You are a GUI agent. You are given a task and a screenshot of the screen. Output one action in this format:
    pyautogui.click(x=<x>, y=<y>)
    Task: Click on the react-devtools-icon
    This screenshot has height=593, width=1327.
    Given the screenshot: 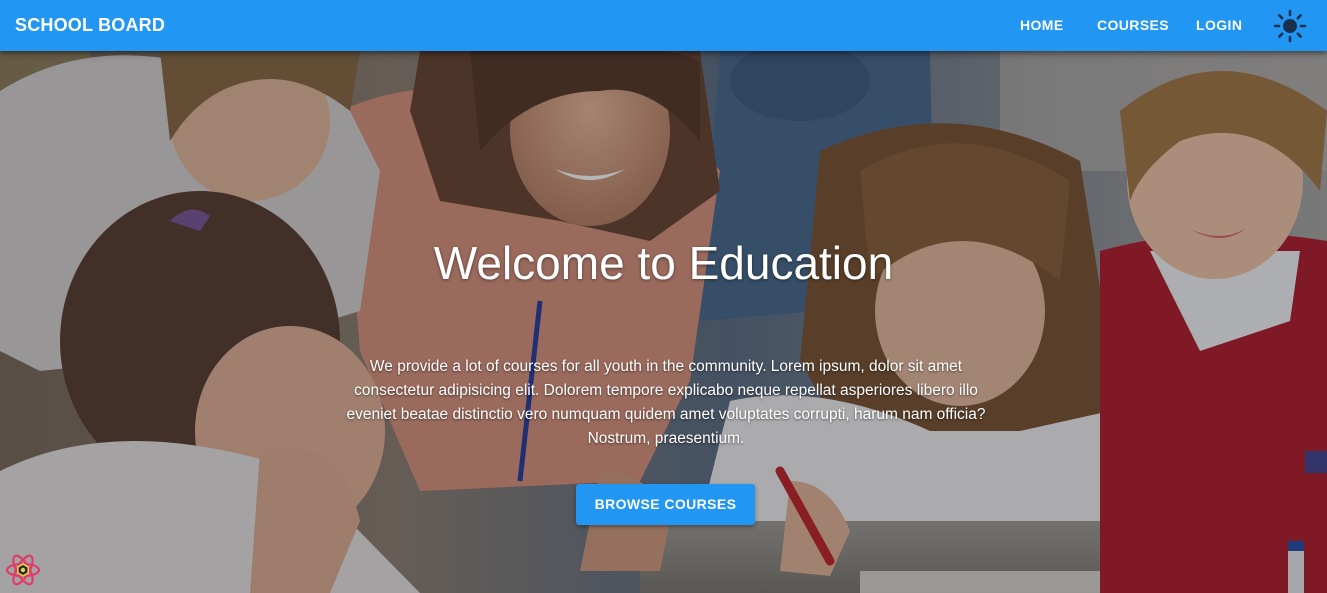 What is the action you would take?
    pyautogui.click(x=23, y=570)
    